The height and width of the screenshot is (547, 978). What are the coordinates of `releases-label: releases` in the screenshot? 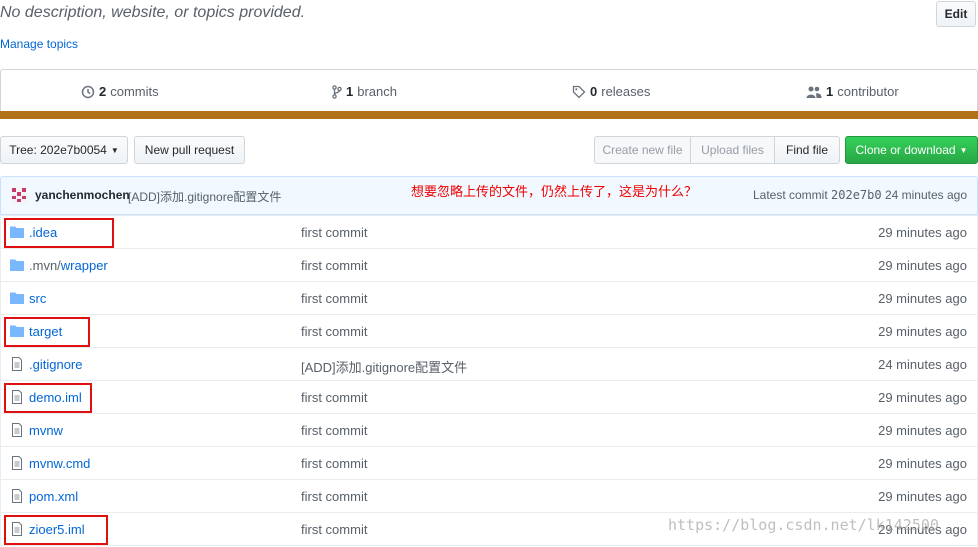 It's located at (626, 91).